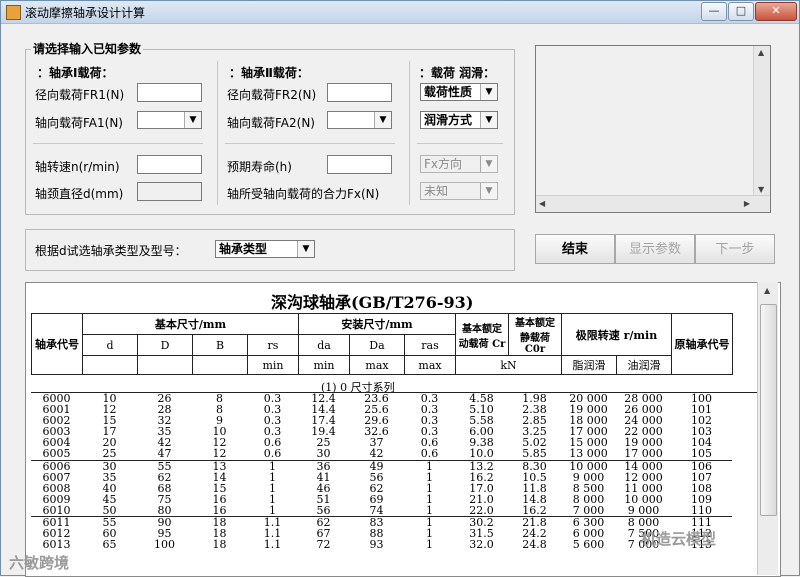 The image size is (800, 577). What do you see at coordinates (376, 466) in the screenshot?
I see `table-cell: 49` at bounding box center [376, 466].